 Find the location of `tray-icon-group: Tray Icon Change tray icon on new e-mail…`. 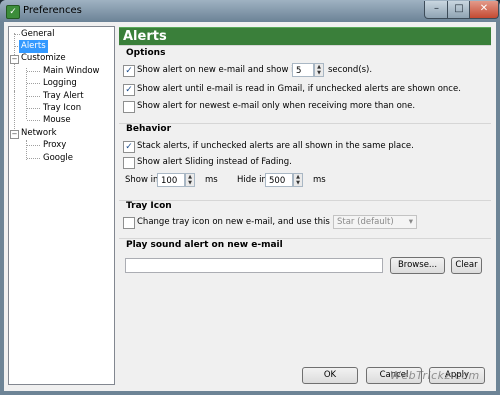

tray-icon-group: Tray Icon Change tray icon on new e-mail… is located at coordinates (305, 219).